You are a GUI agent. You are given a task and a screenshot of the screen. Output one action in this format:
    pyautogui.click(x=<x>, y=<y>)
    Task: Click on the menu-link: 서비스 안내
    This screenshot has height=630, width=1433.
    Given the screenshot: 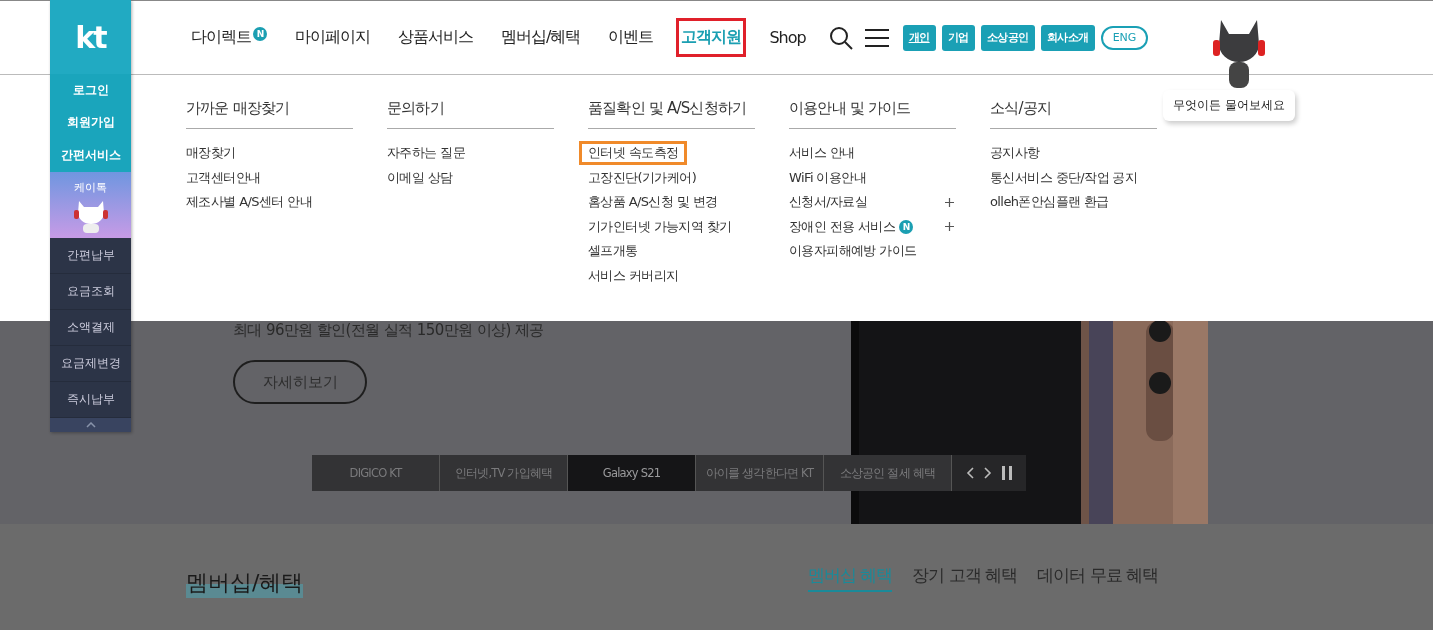 What is the action you would take?
    pyautogui.click(x=822, y=153)
    